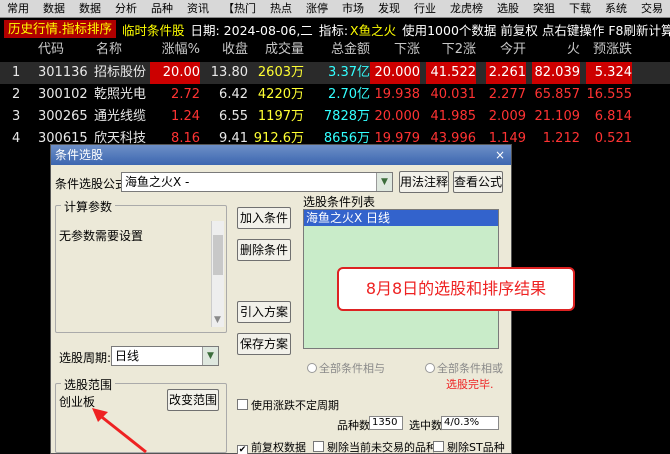 The height and width of the screenshot is (454, 670). What do you see at coordinates (568, 50) in the screenshot?
I see `col-fire: 火` at bounding box center [568, 50].